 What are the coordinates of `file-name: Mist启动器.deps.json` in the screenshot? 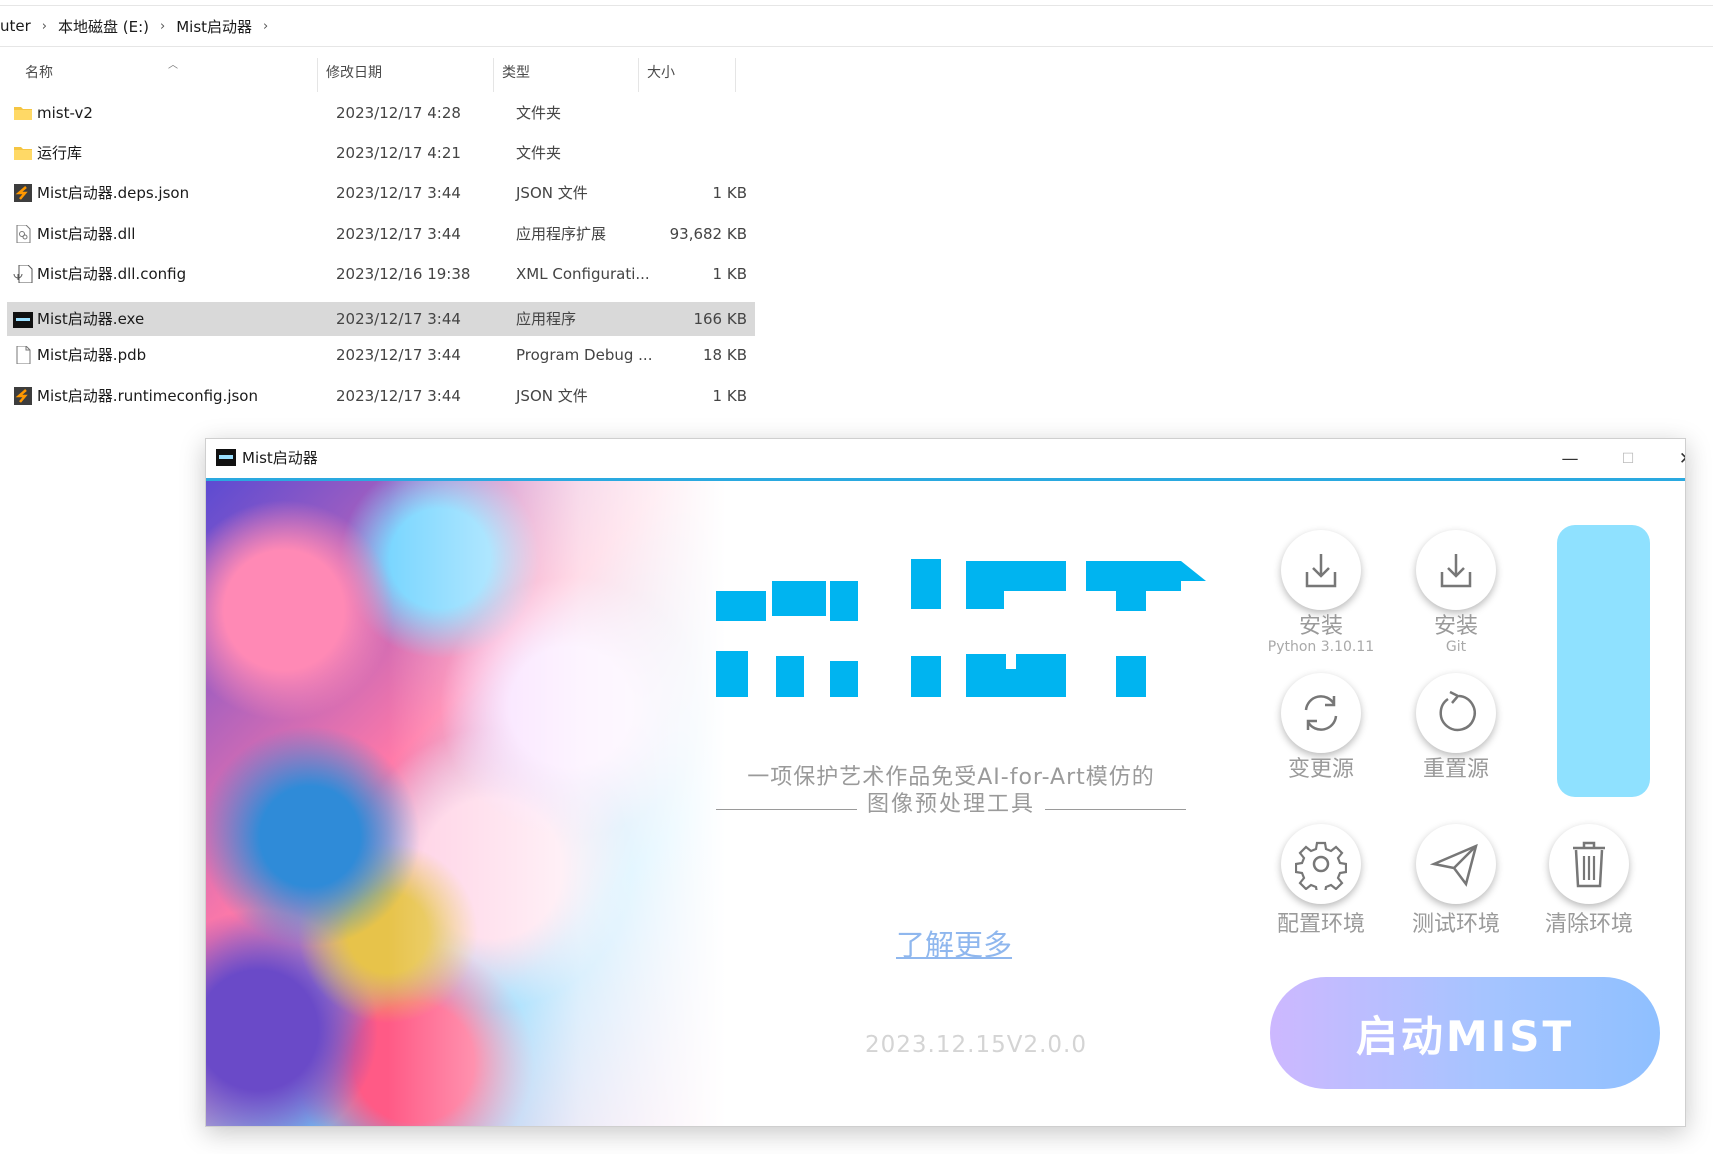 It's located at (113, 193).